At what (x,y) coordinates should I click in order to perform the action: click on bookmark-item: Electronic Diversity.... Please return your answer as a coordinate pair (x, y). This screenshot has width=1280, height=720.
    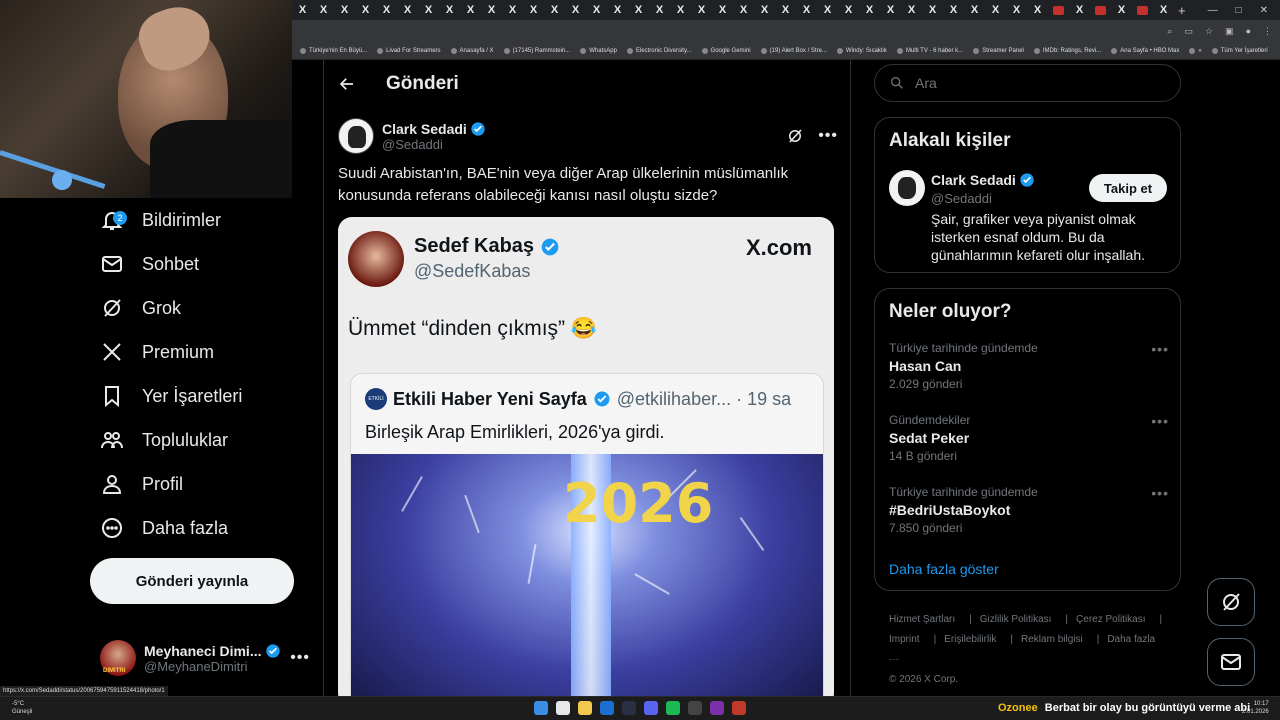
    Looking at the image, I should click on (659, 50).